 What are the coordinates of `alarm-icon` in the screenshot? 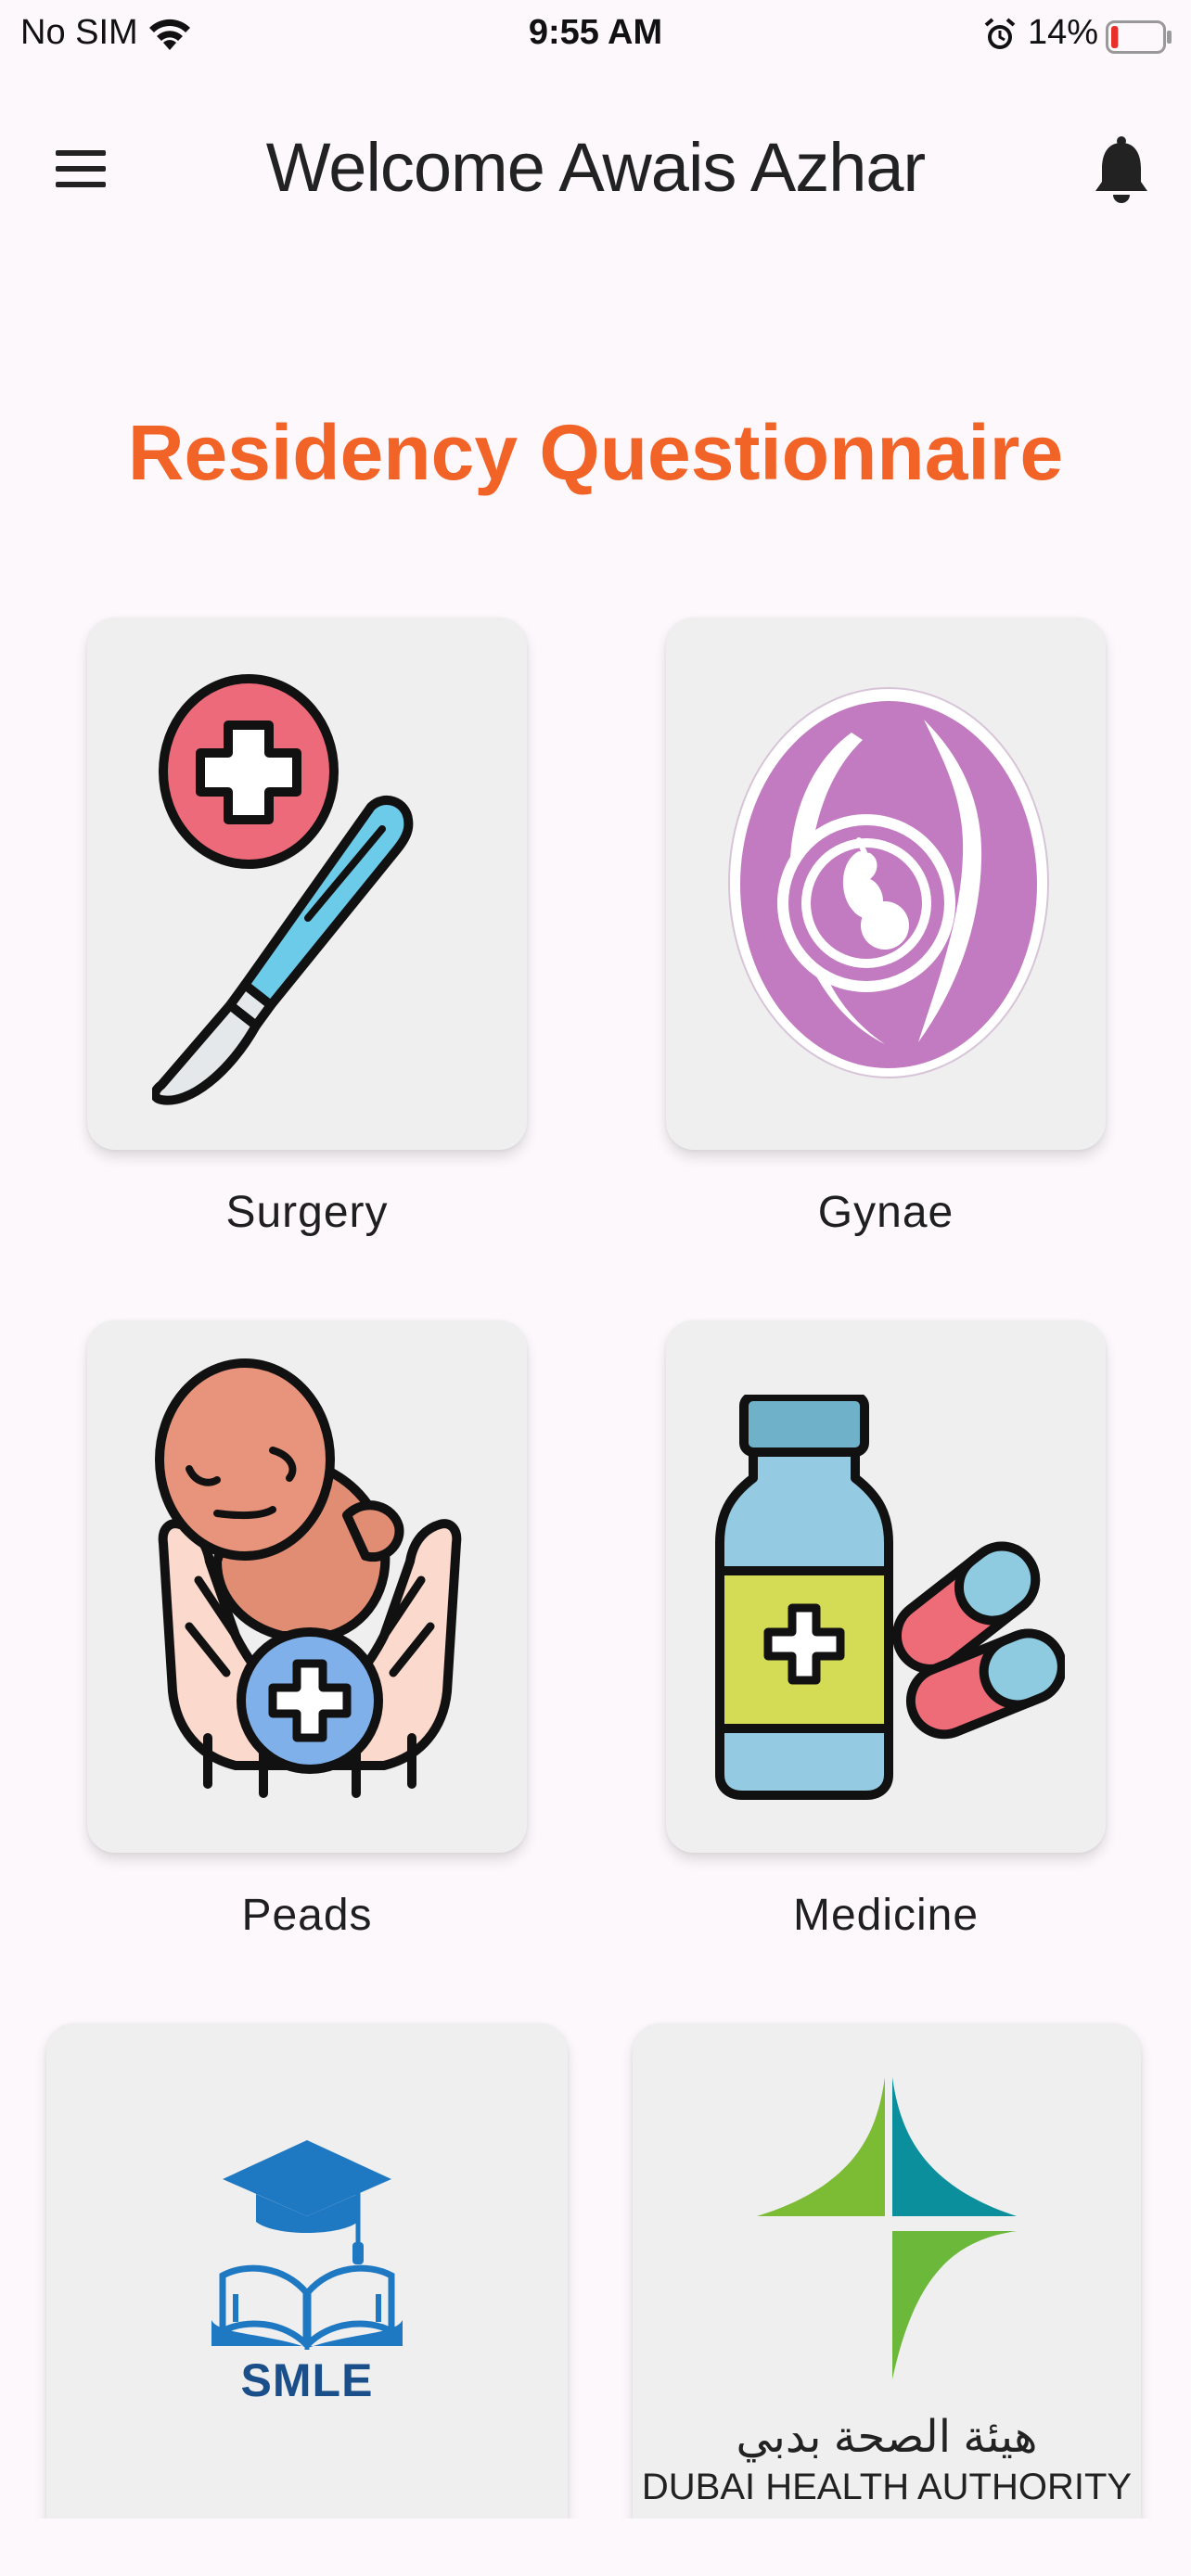 It's located at (1000, 33).